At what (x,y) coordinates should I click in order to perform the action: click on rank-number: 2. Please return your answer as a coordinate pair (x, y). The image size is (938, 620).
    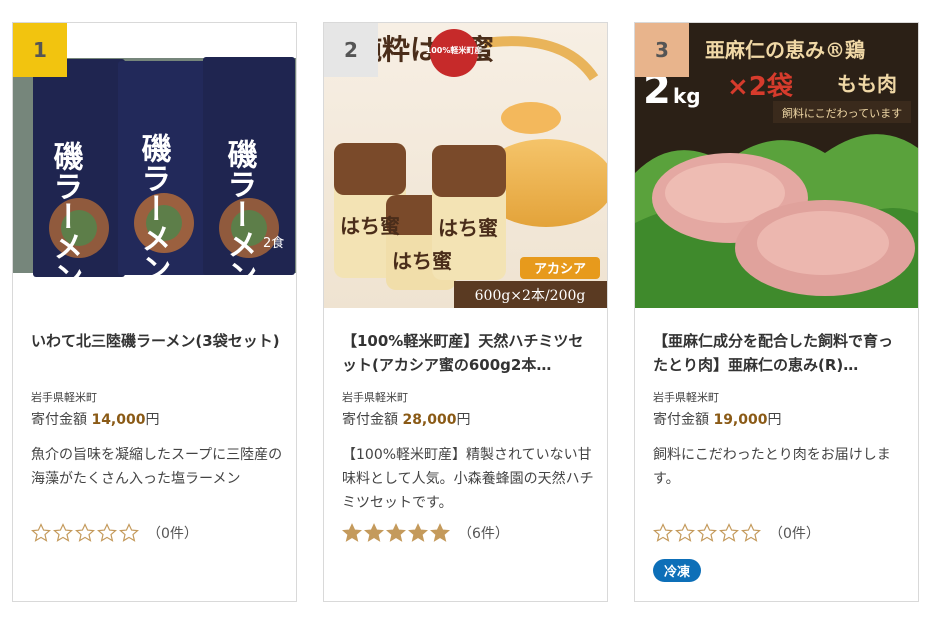
    Looking at the image, I should click on (351, 50).